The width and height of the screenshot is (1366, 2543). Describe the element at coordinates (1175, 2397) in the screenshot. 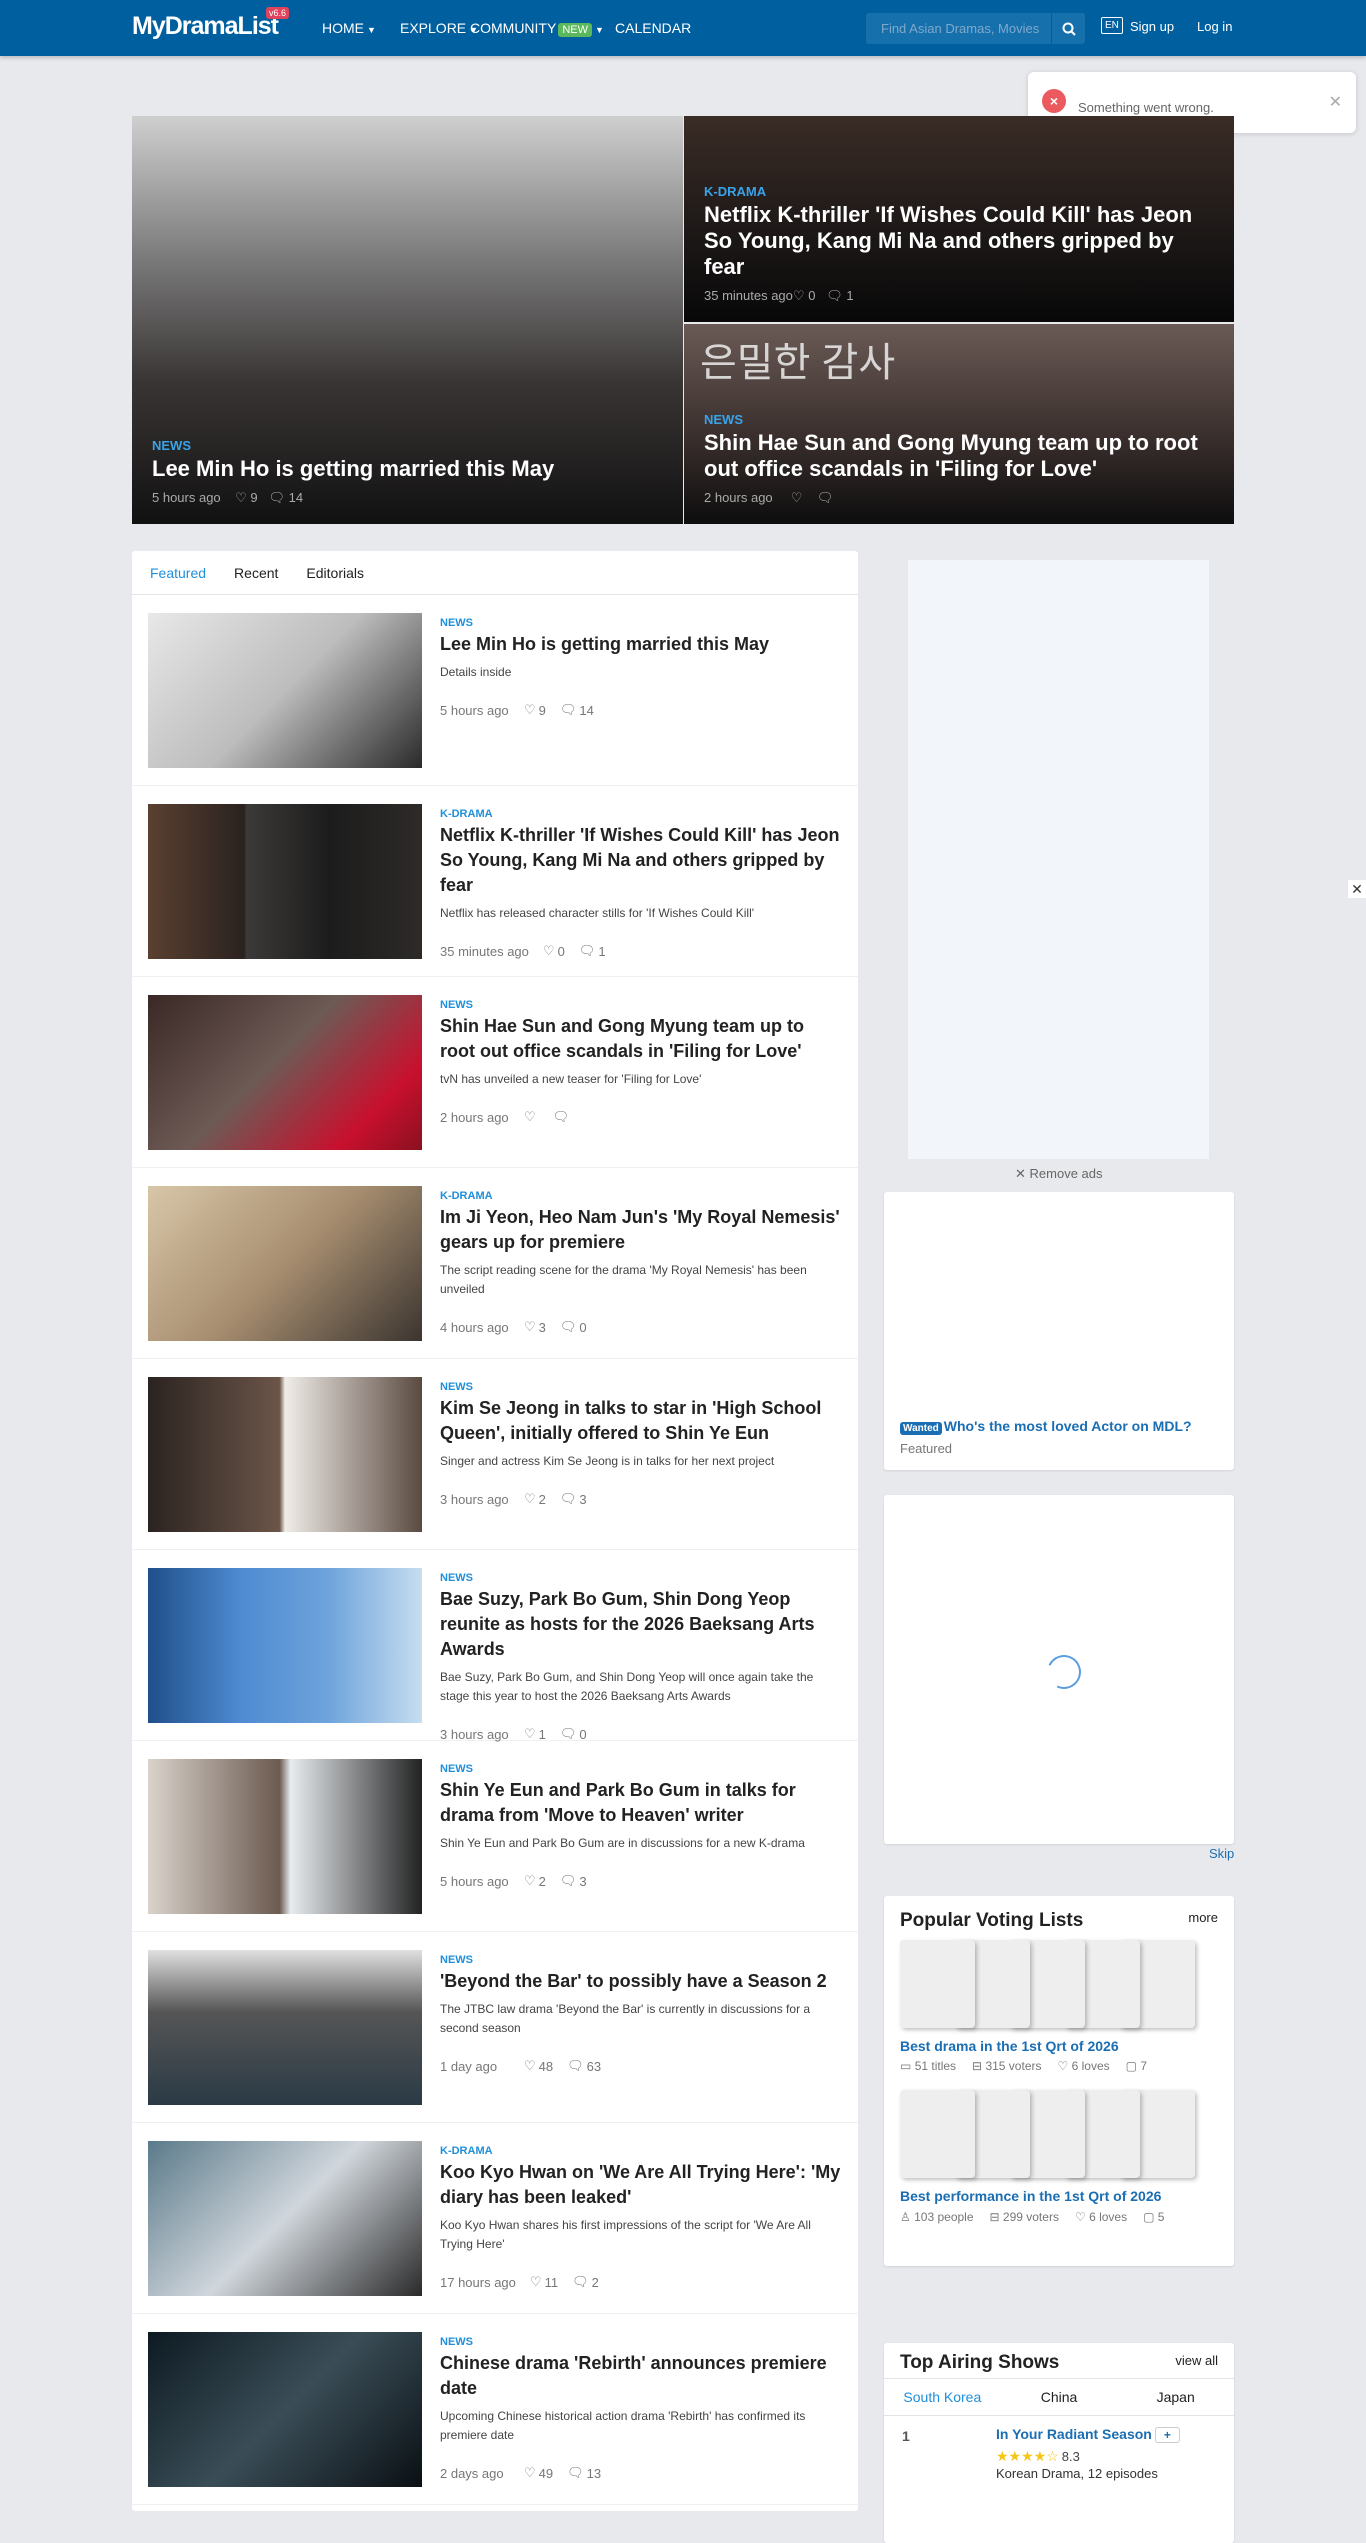

I see `tab-japan: Japan` at that location.